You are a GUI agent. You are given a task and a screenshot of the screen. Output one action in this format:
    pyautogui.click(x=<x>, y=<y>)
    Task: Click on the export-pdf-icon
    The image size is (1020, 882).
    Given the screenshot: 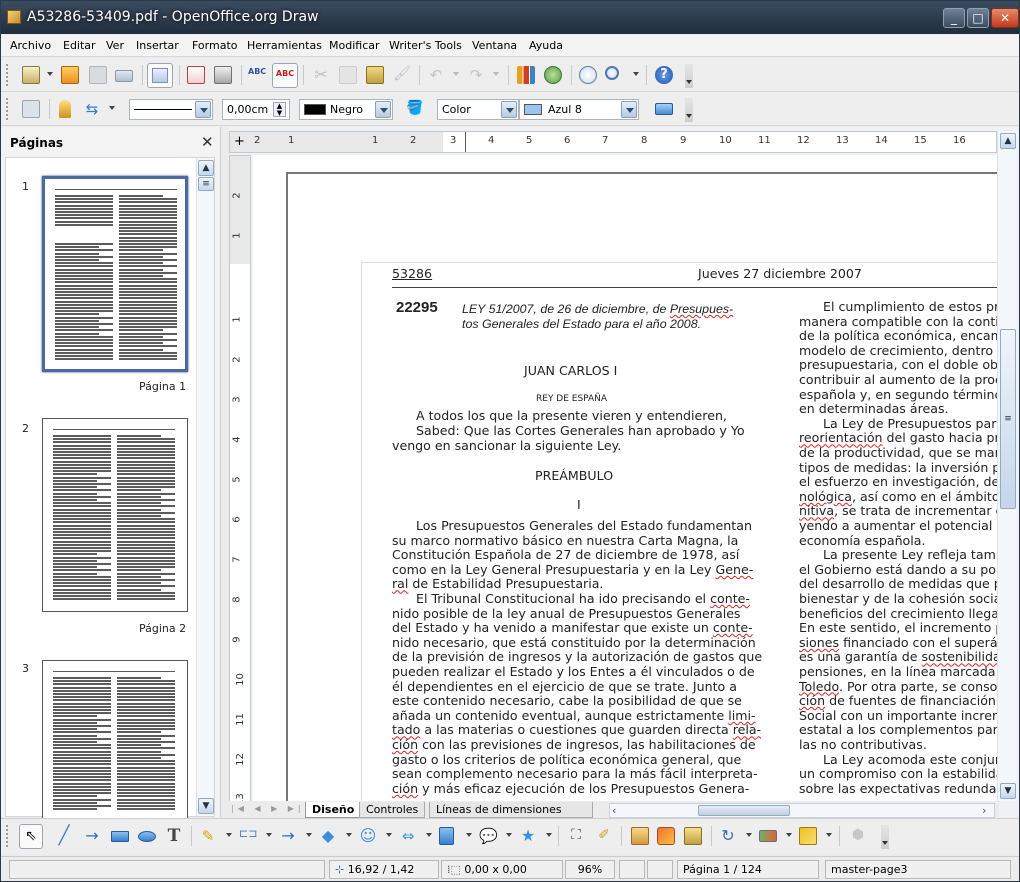 What is the action you would take?
    pyautogui.click(x=196, y=75)
    